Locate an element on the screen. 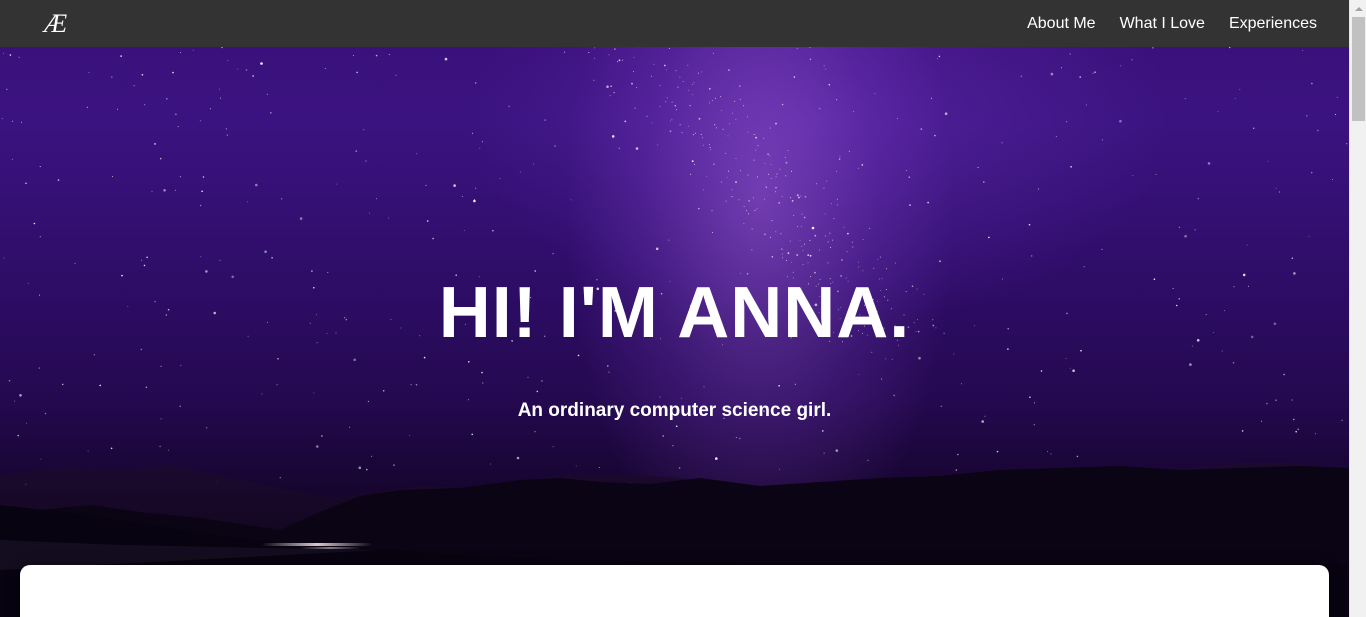  nav-link-experiences: Experiences is located at coordinates (1273, 24).